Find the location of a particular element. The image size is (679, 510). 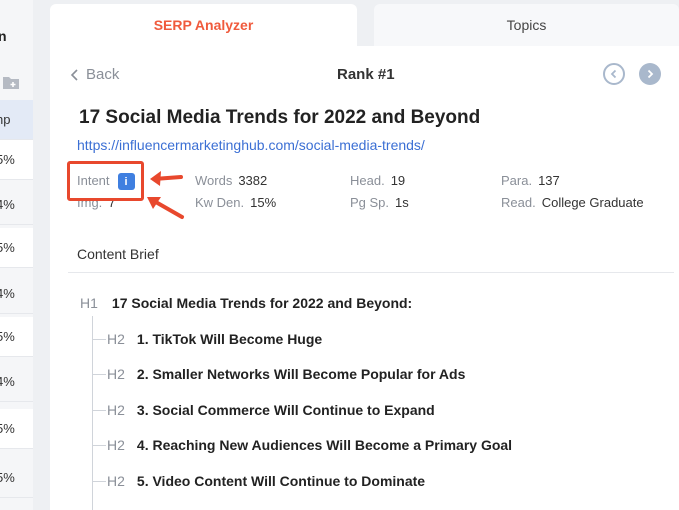

back-label: Back is located at coordinates (103, 74).